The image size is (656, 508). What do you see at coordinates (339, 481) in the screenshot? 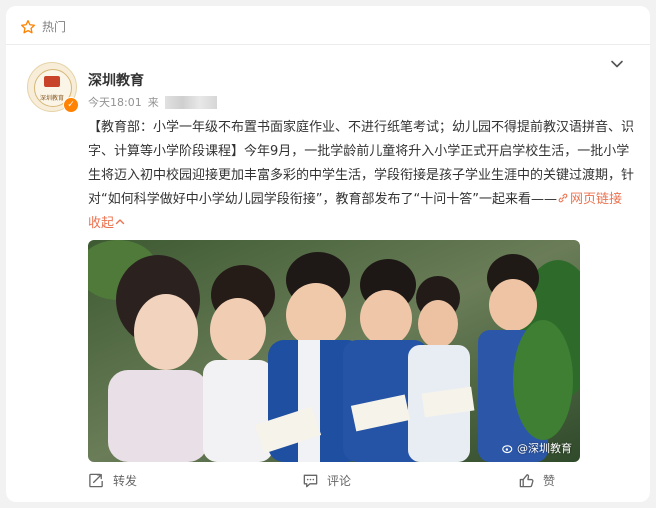
I see `comment-label: 评论` at bounding box center [339, 481].